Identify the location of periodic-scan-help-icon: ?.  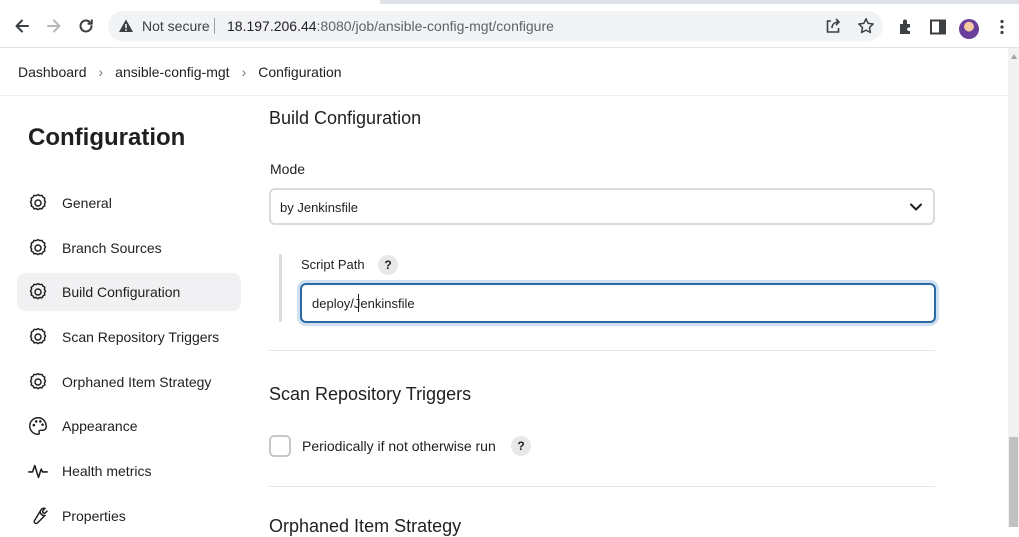
(521, 446).